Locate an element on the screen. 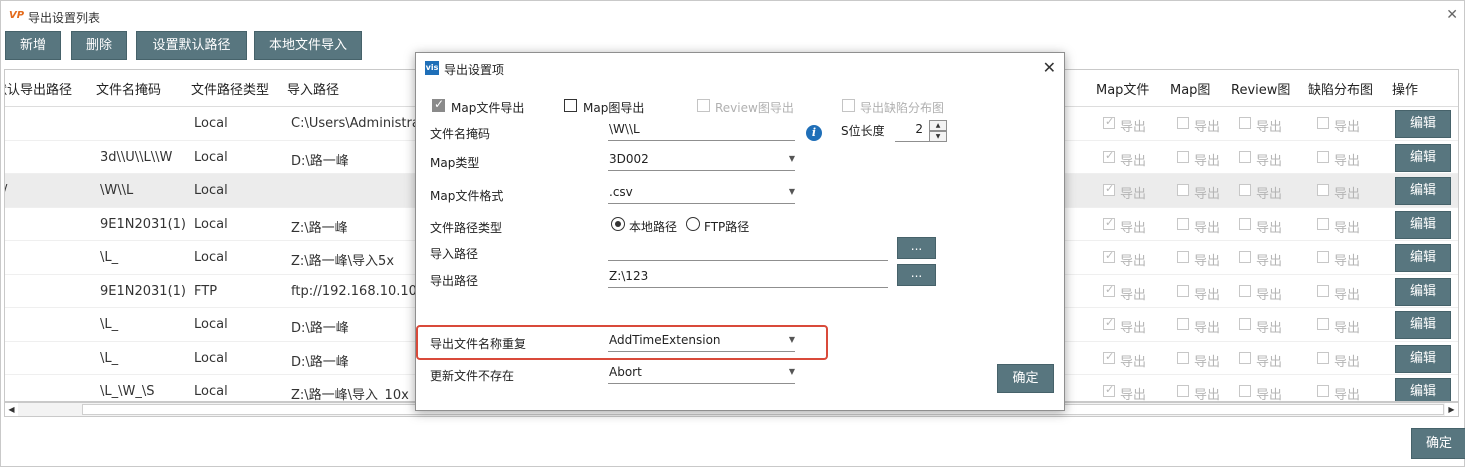 The width and height of the screenshot is (1465, 467). map-format-label: Map文件格式 is located at coordinates (467, 196).